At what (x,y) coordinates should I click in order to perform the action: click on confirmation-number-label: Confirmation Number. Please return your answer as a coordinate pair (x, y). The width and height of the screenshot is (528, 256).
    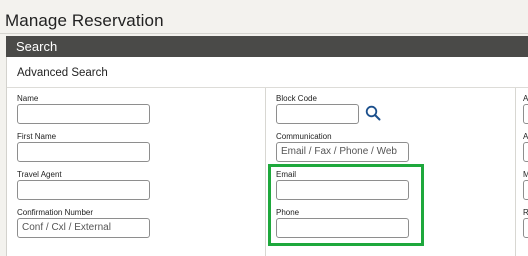
    Looking at the image, I should click on (55, 212).